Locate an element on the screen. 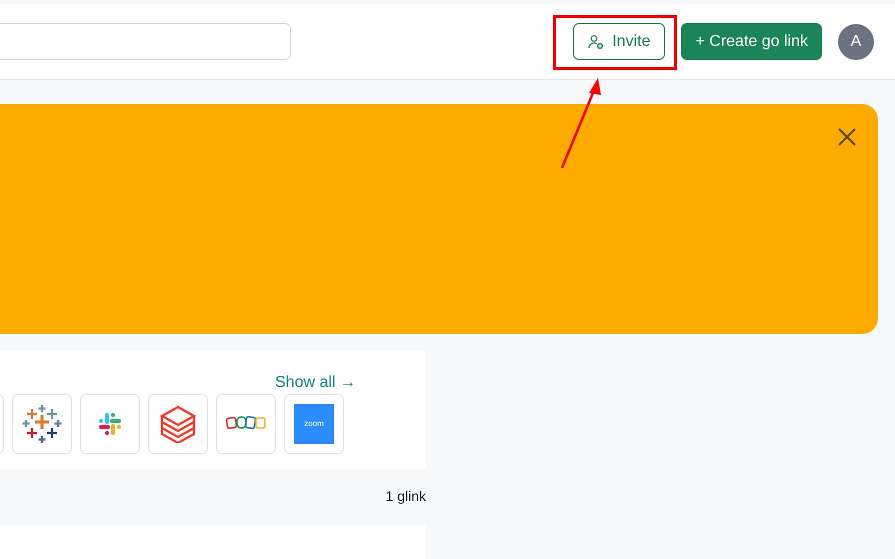 The height and width of the screenshot is (559, 895). add-user-icon is located at coordinates (596, 42).